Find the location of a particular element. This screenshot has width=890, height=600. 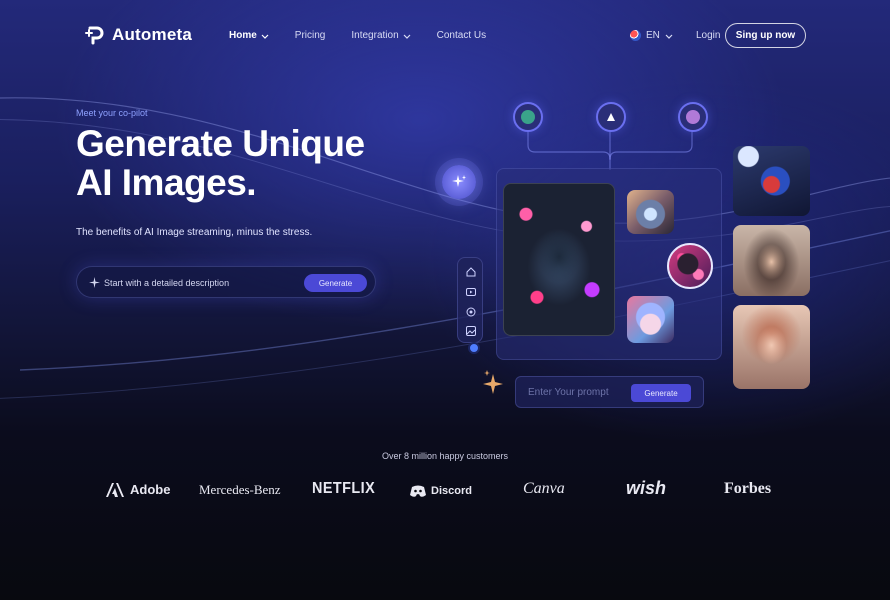

nav-item-pricing: Pricing is located at coordinates (310, 35).